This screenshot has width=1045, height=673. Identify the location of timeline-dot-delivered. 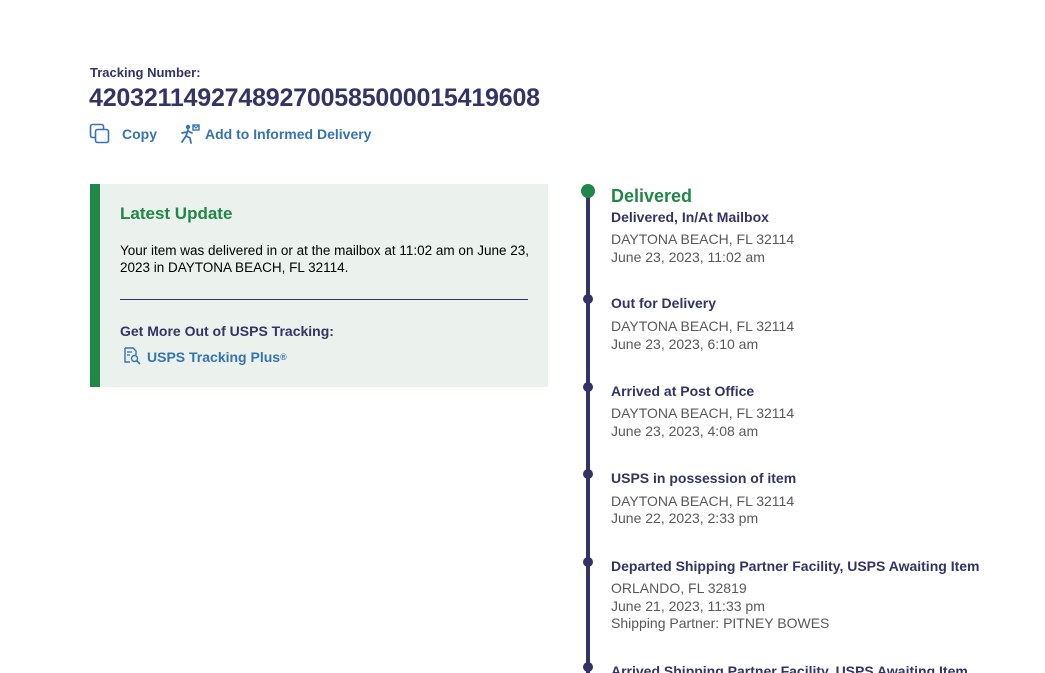
(588, 191).